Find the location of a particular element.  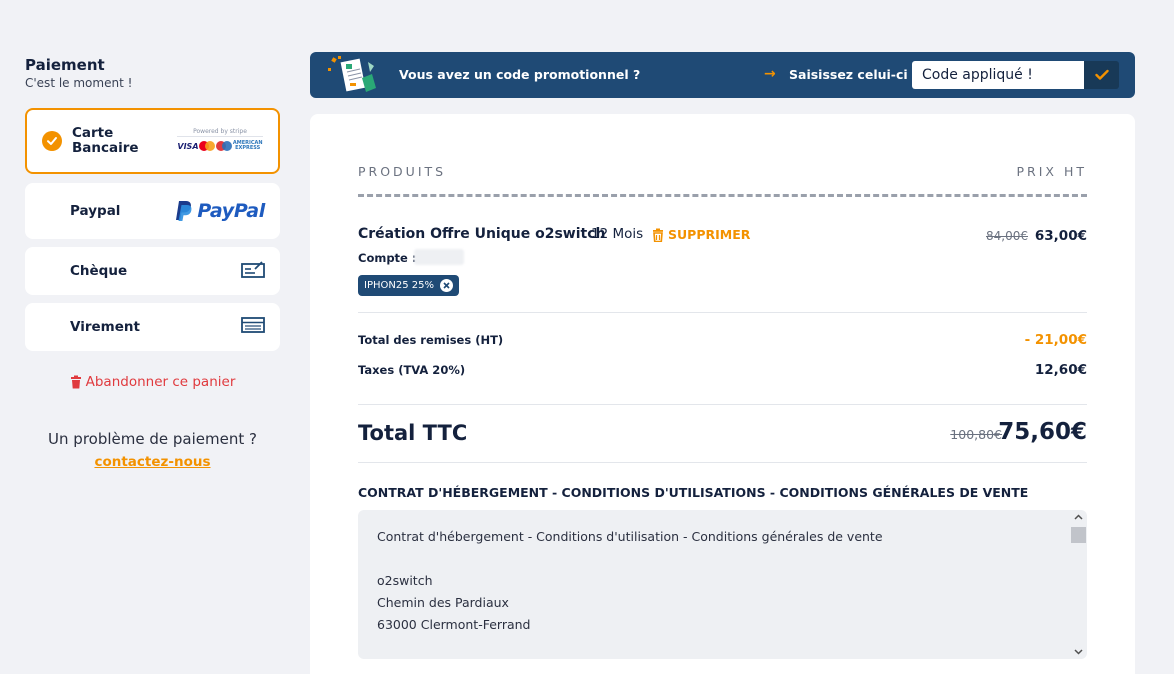

cheque-icon is located at coordinates (253, 271).